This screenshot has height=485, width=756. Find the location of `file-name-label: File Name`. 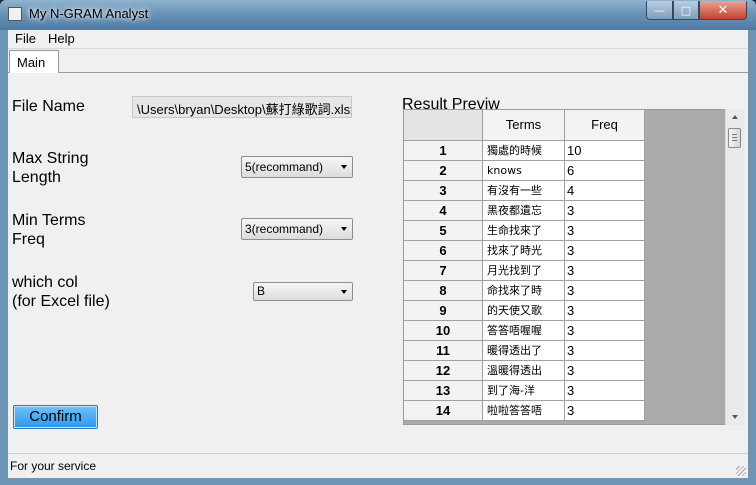

file-name-label: File Name is located at coordinates (48, 106).